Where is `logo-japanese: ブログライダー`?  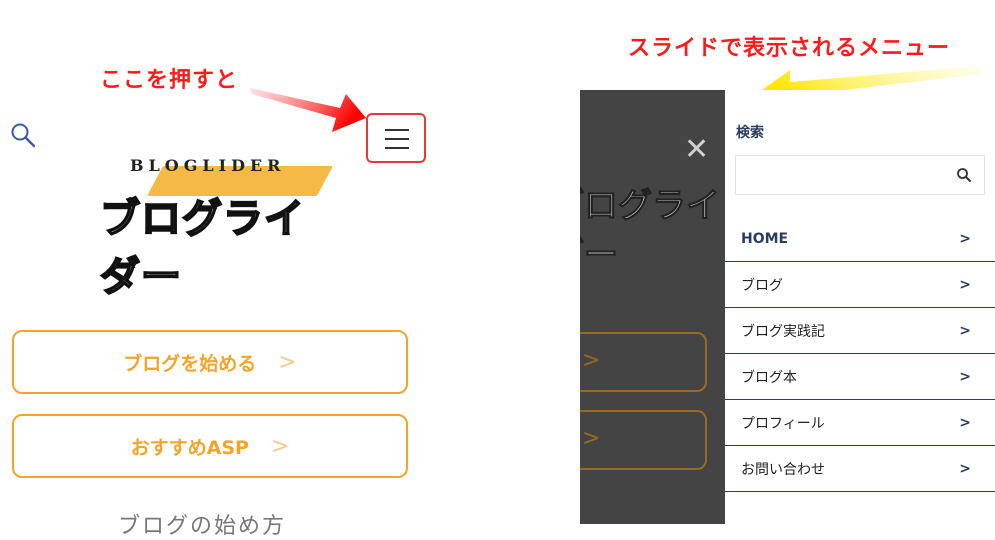 logo-japanese: ブログライダー is located at coordinates (202, 248).